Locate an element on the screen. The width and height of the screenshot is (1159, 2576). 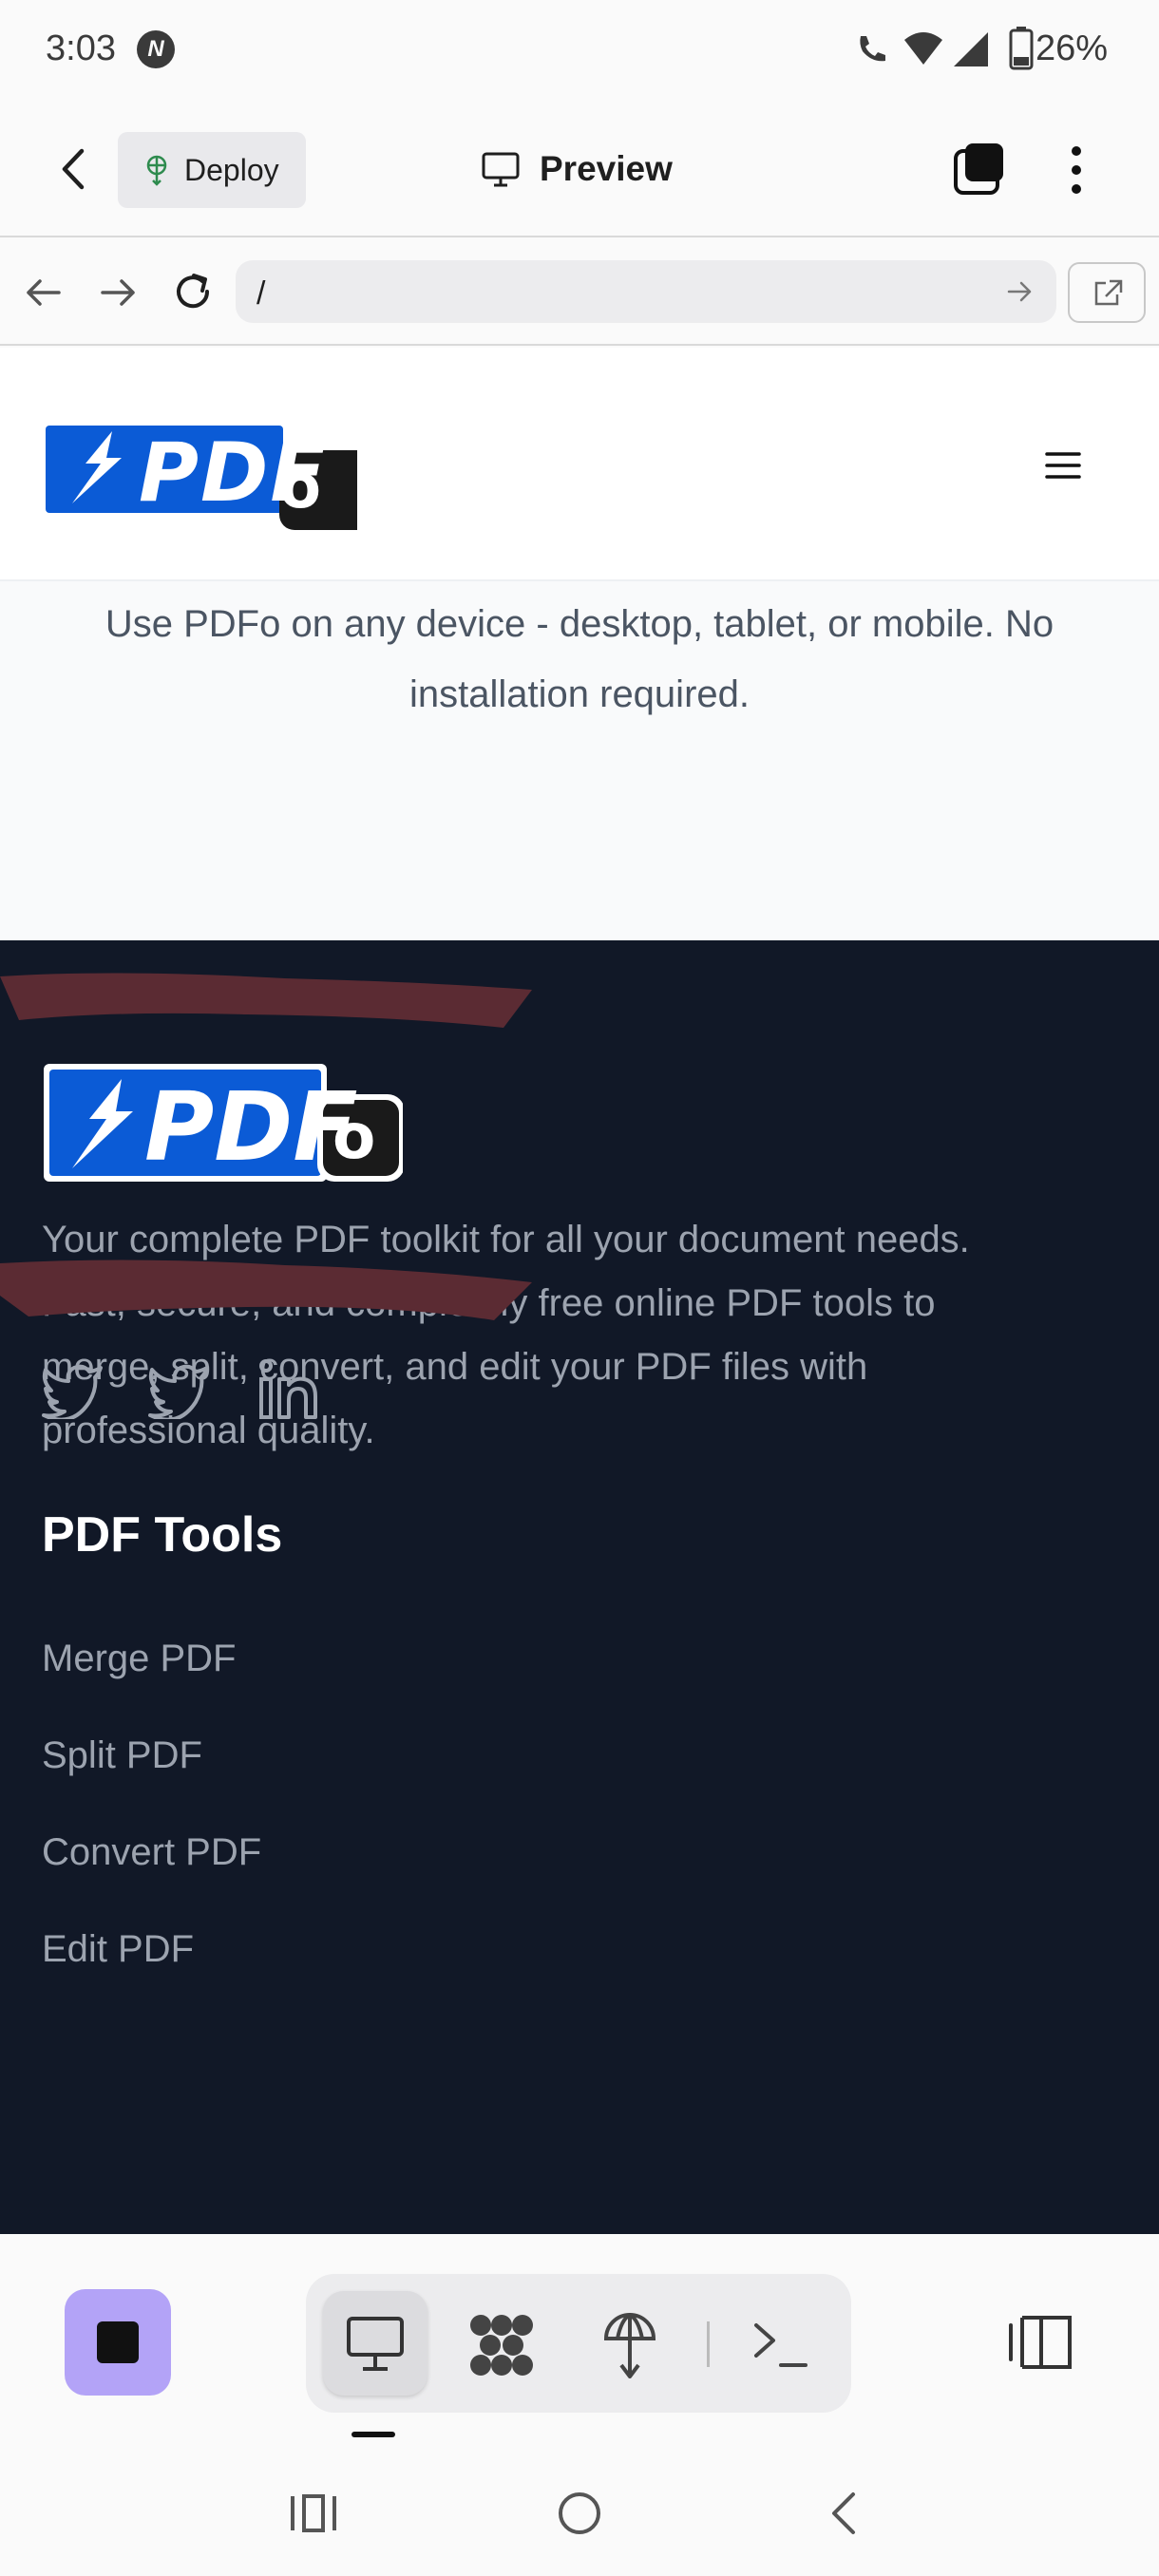
open-external-button is located at coordinates (1107, 292).